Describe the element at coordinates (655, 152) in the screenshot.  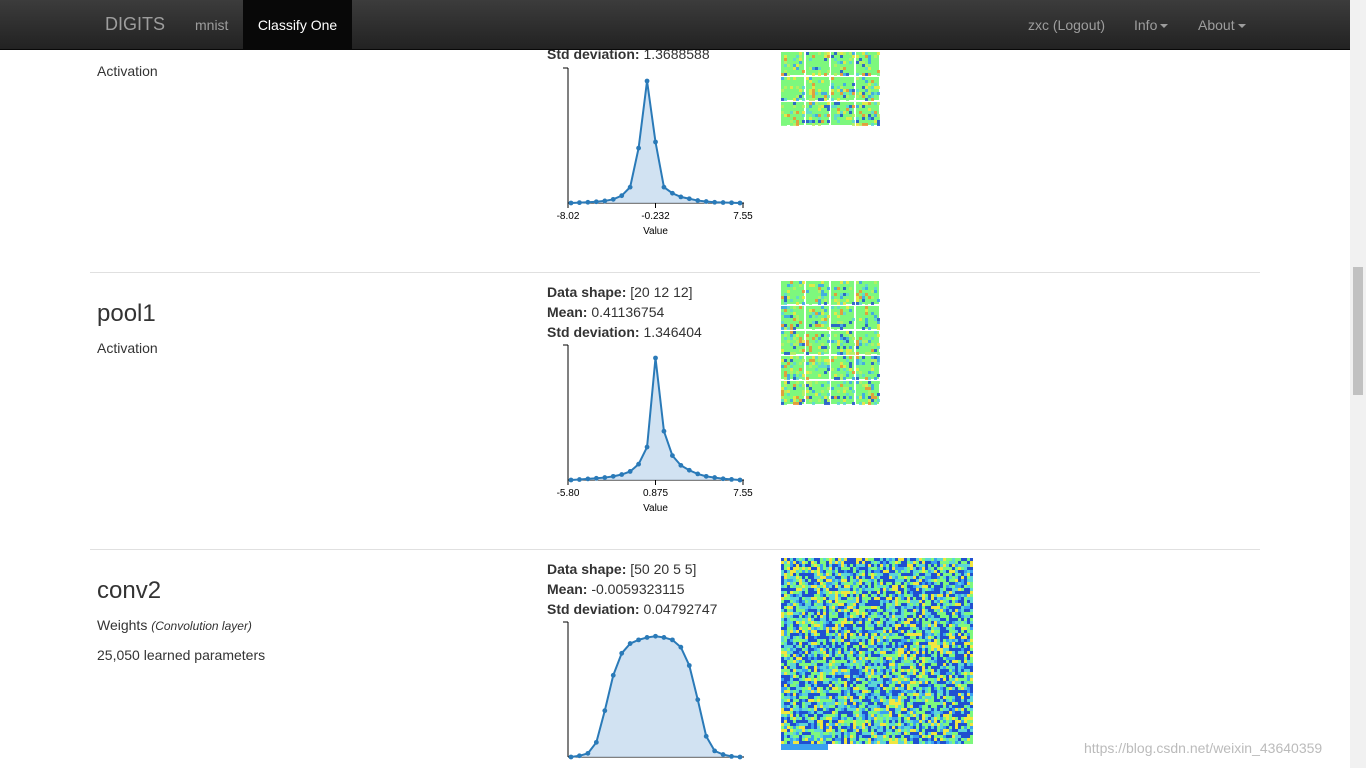
I see `activation-histogram: -8.02 -0.232 7.55 Value` at that location.